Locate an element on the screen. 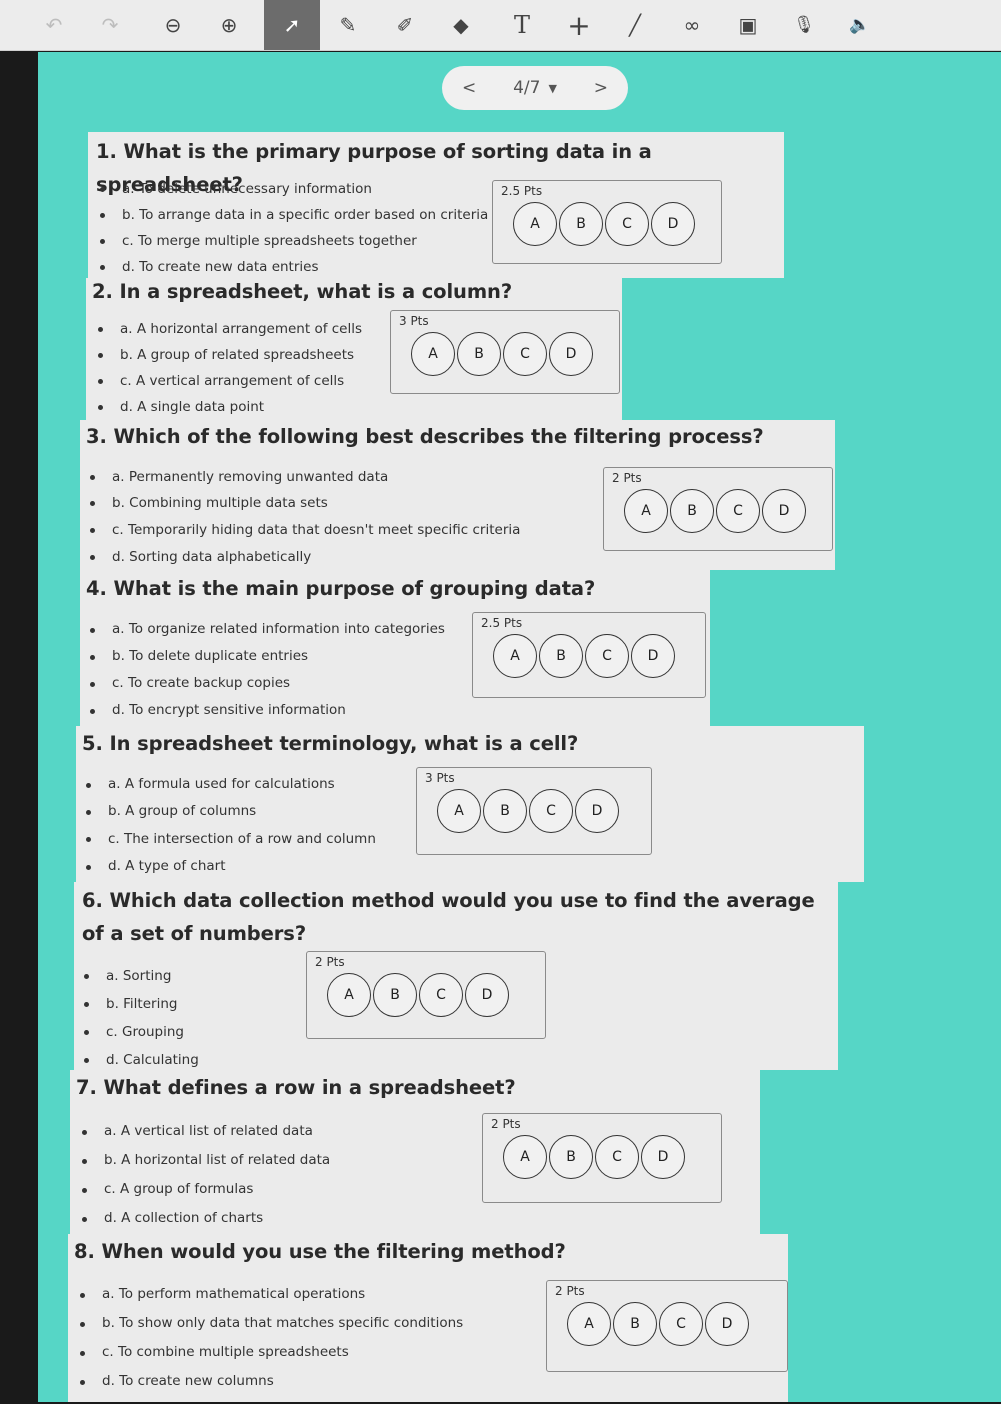 Image resolution: width=1001 pixels, height=1404 pixels. option-item: d. A type of chart is located at coordinates (229, 866).